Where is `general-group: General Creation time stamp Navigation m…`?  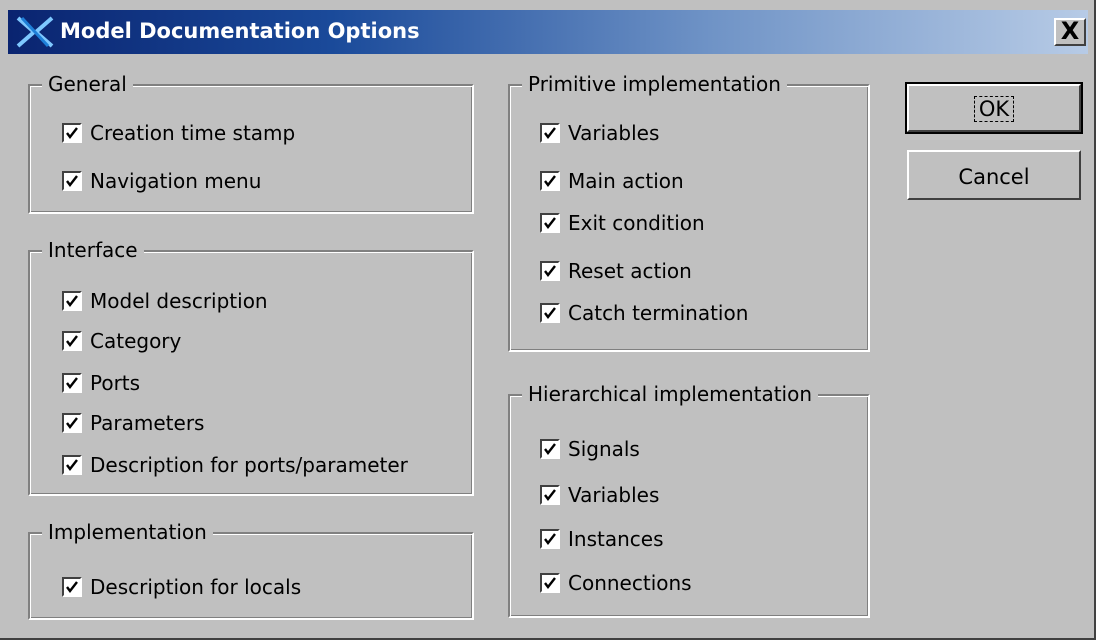
general-group: General Creation time stamp Navigation m… is located at coordinates (251, 143).